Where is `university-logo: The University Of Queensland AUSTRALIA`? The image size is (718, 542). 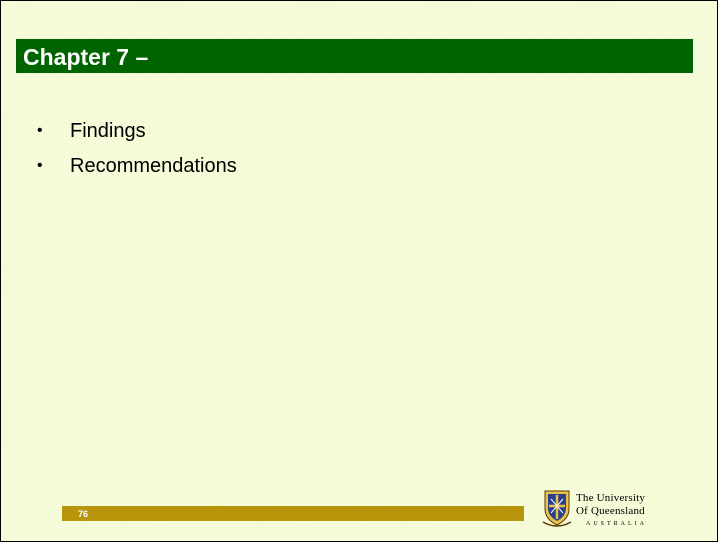
university-logo: The University Of Queensland AUSTRALIA is located at coordinates (612, 511).